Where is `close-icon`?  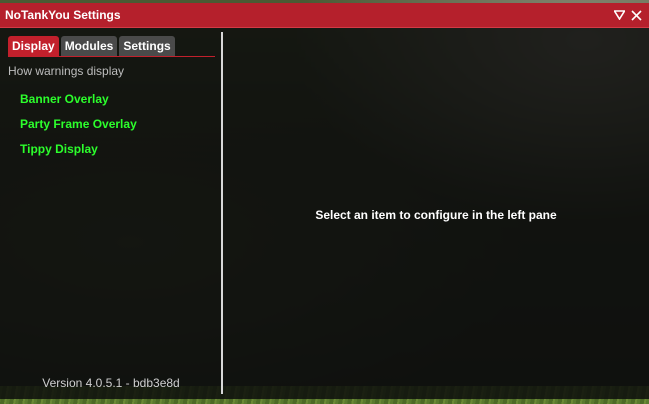 close-icon is located at coordinates (636, 15).